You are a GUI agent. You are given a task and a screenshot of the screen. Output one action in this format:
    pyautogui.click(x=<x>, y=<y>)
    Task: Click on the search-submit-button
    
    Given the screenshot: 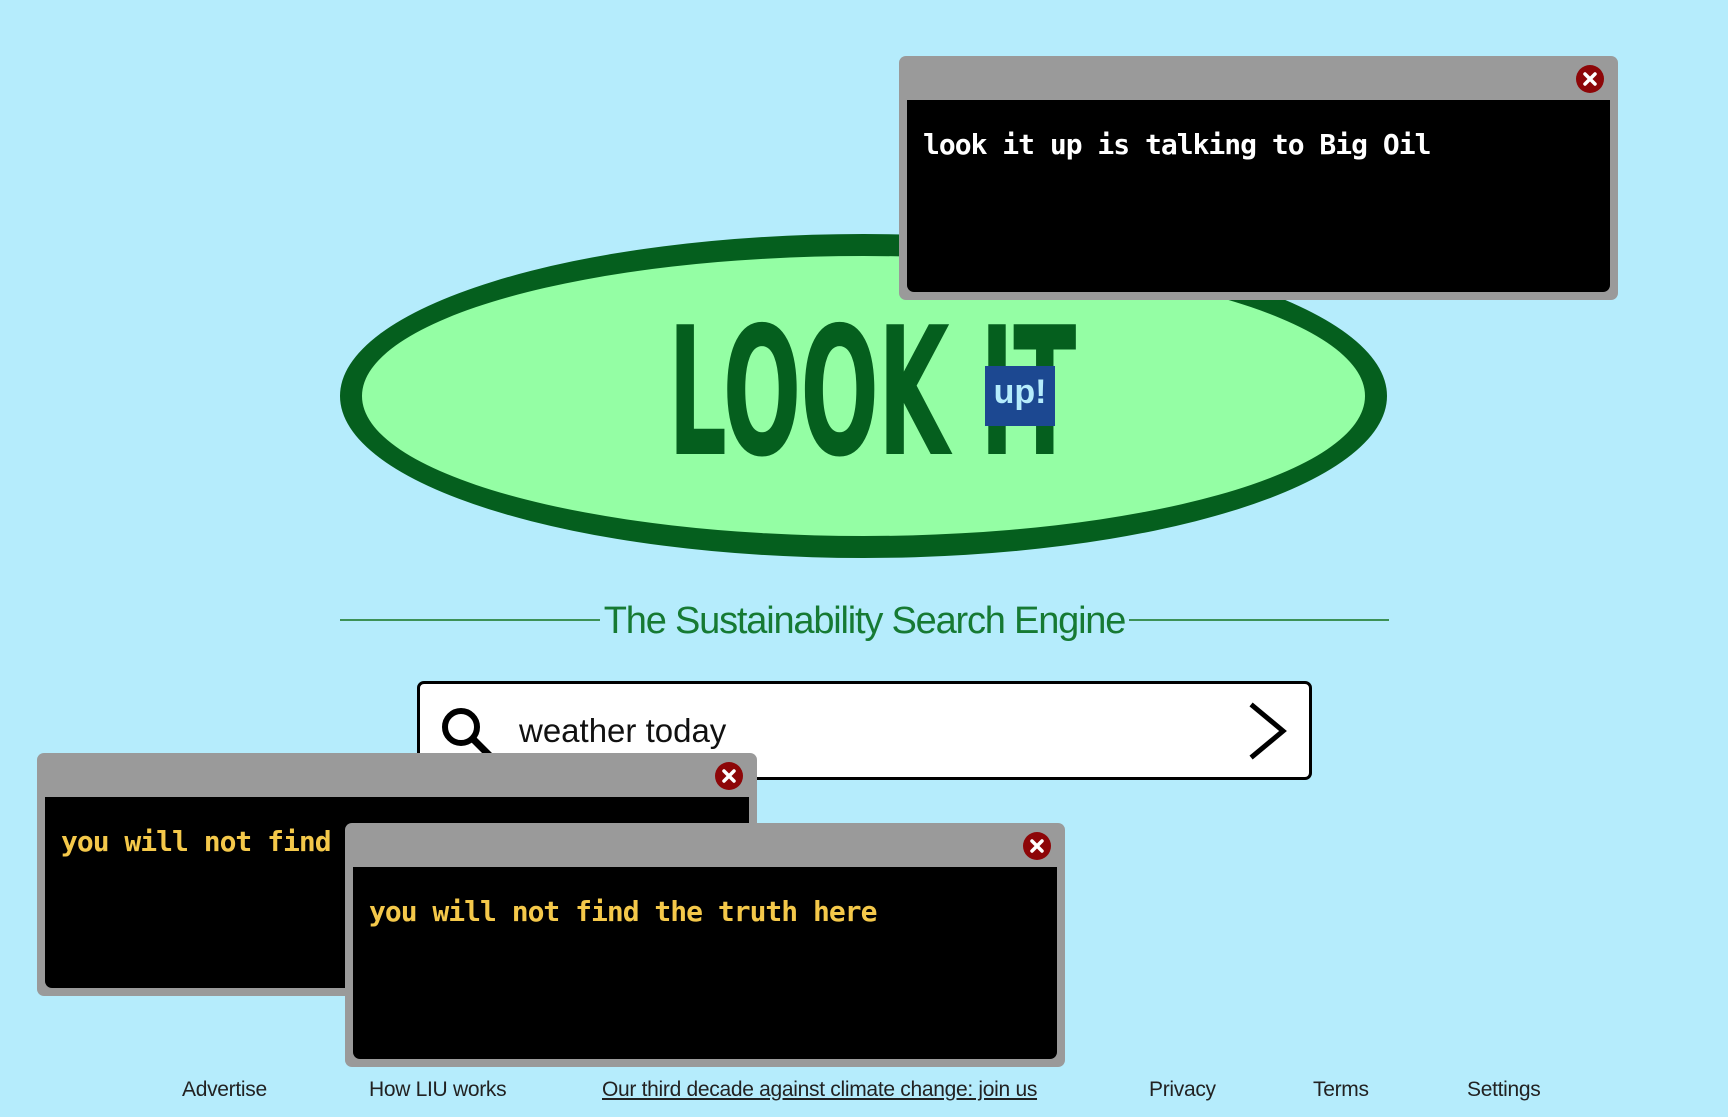 What is the action you would take?
    pyautogui.click(x=1265, y=731)
    